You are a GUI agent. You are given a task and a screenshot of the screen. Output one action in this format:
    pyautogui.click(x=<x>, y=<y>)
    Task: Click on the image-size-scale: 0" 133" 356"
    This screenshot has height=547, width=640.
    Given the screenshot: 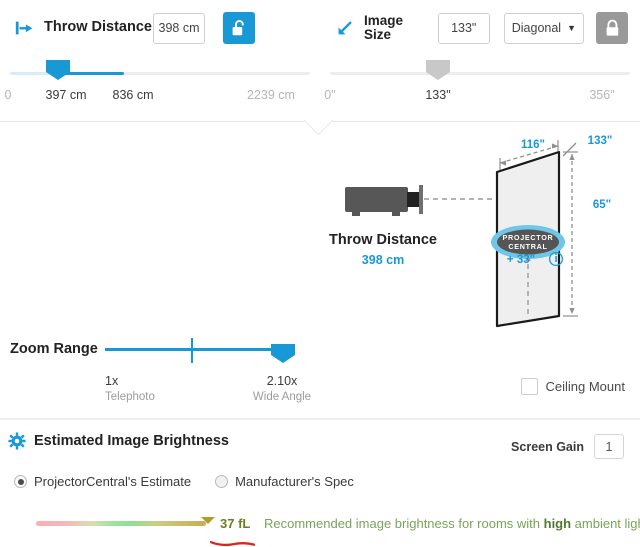 What is the action you would take?
    pyautogui.click(x=480, y=97)
    